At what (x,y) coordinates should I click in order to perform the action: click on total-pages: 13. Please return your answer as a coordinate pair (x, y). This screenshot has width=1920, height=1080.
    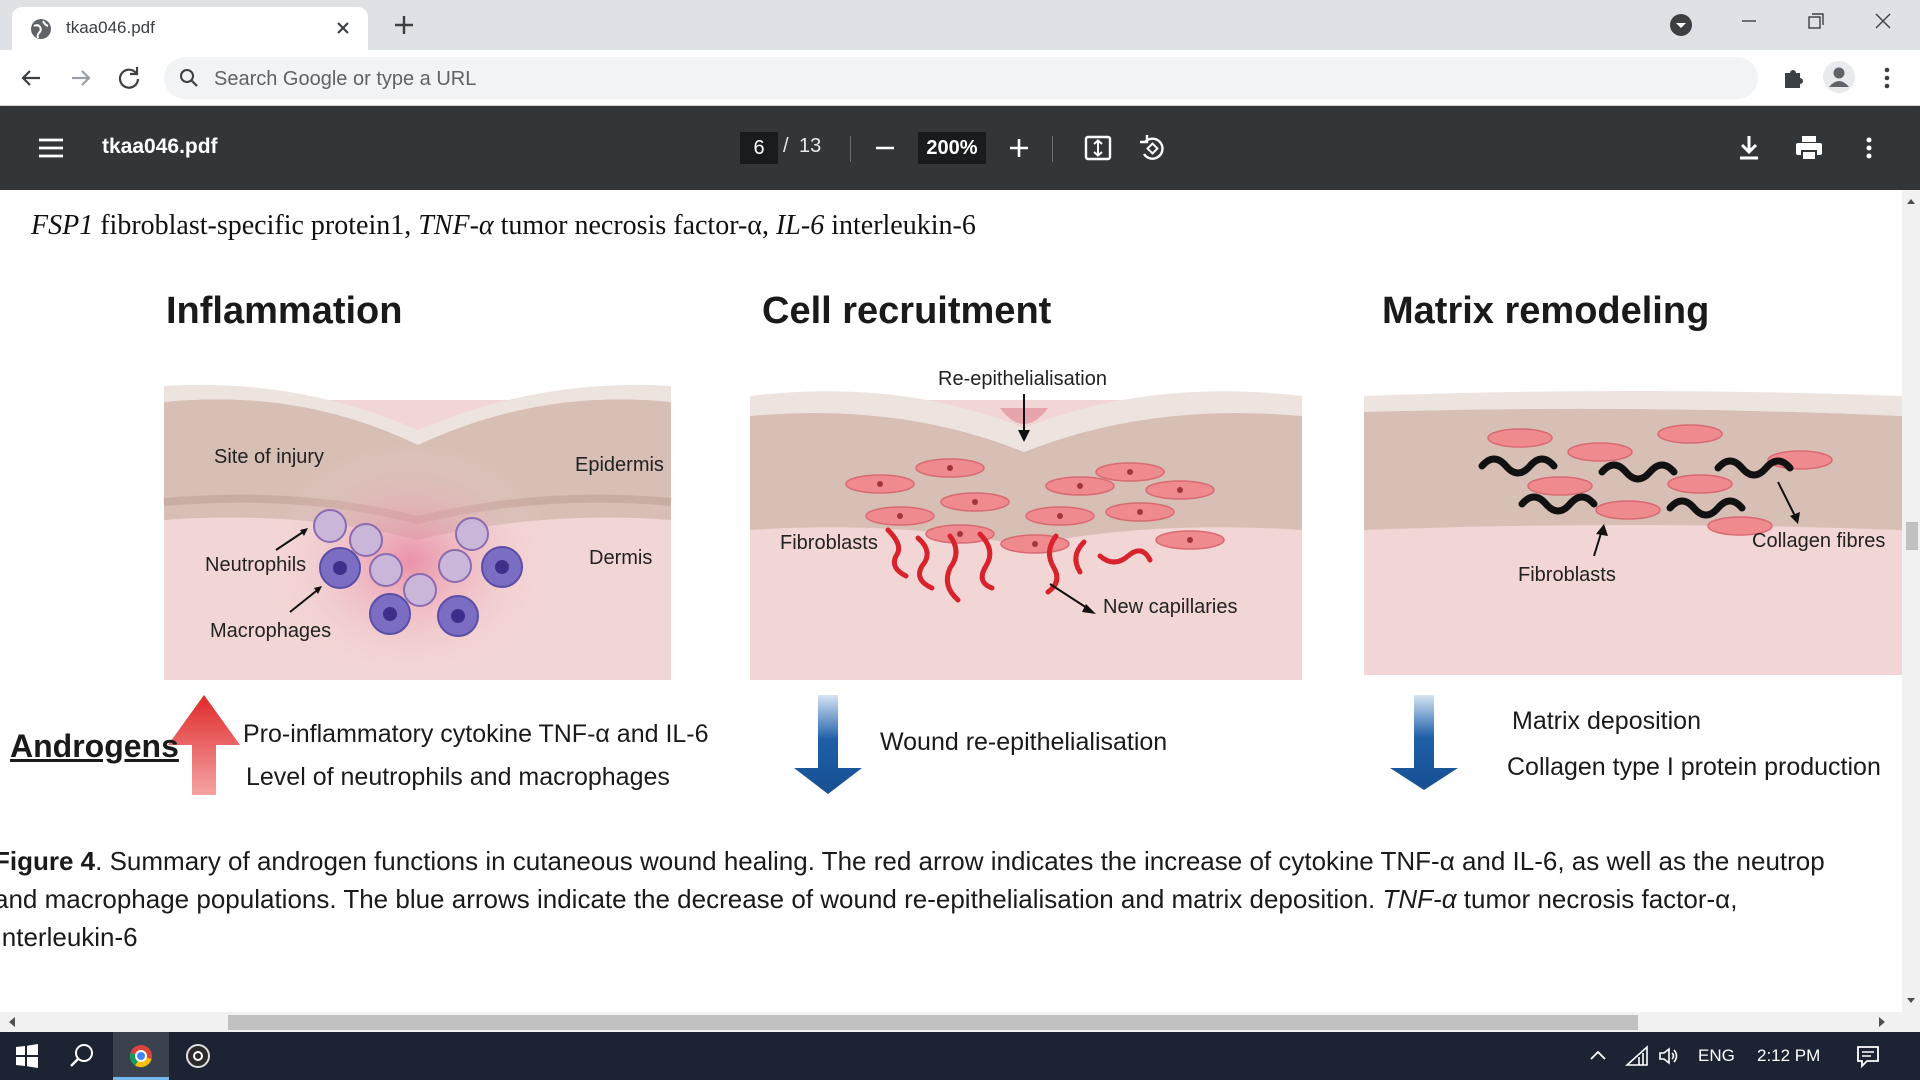
    Looking at the image, I should click on (810, 146).